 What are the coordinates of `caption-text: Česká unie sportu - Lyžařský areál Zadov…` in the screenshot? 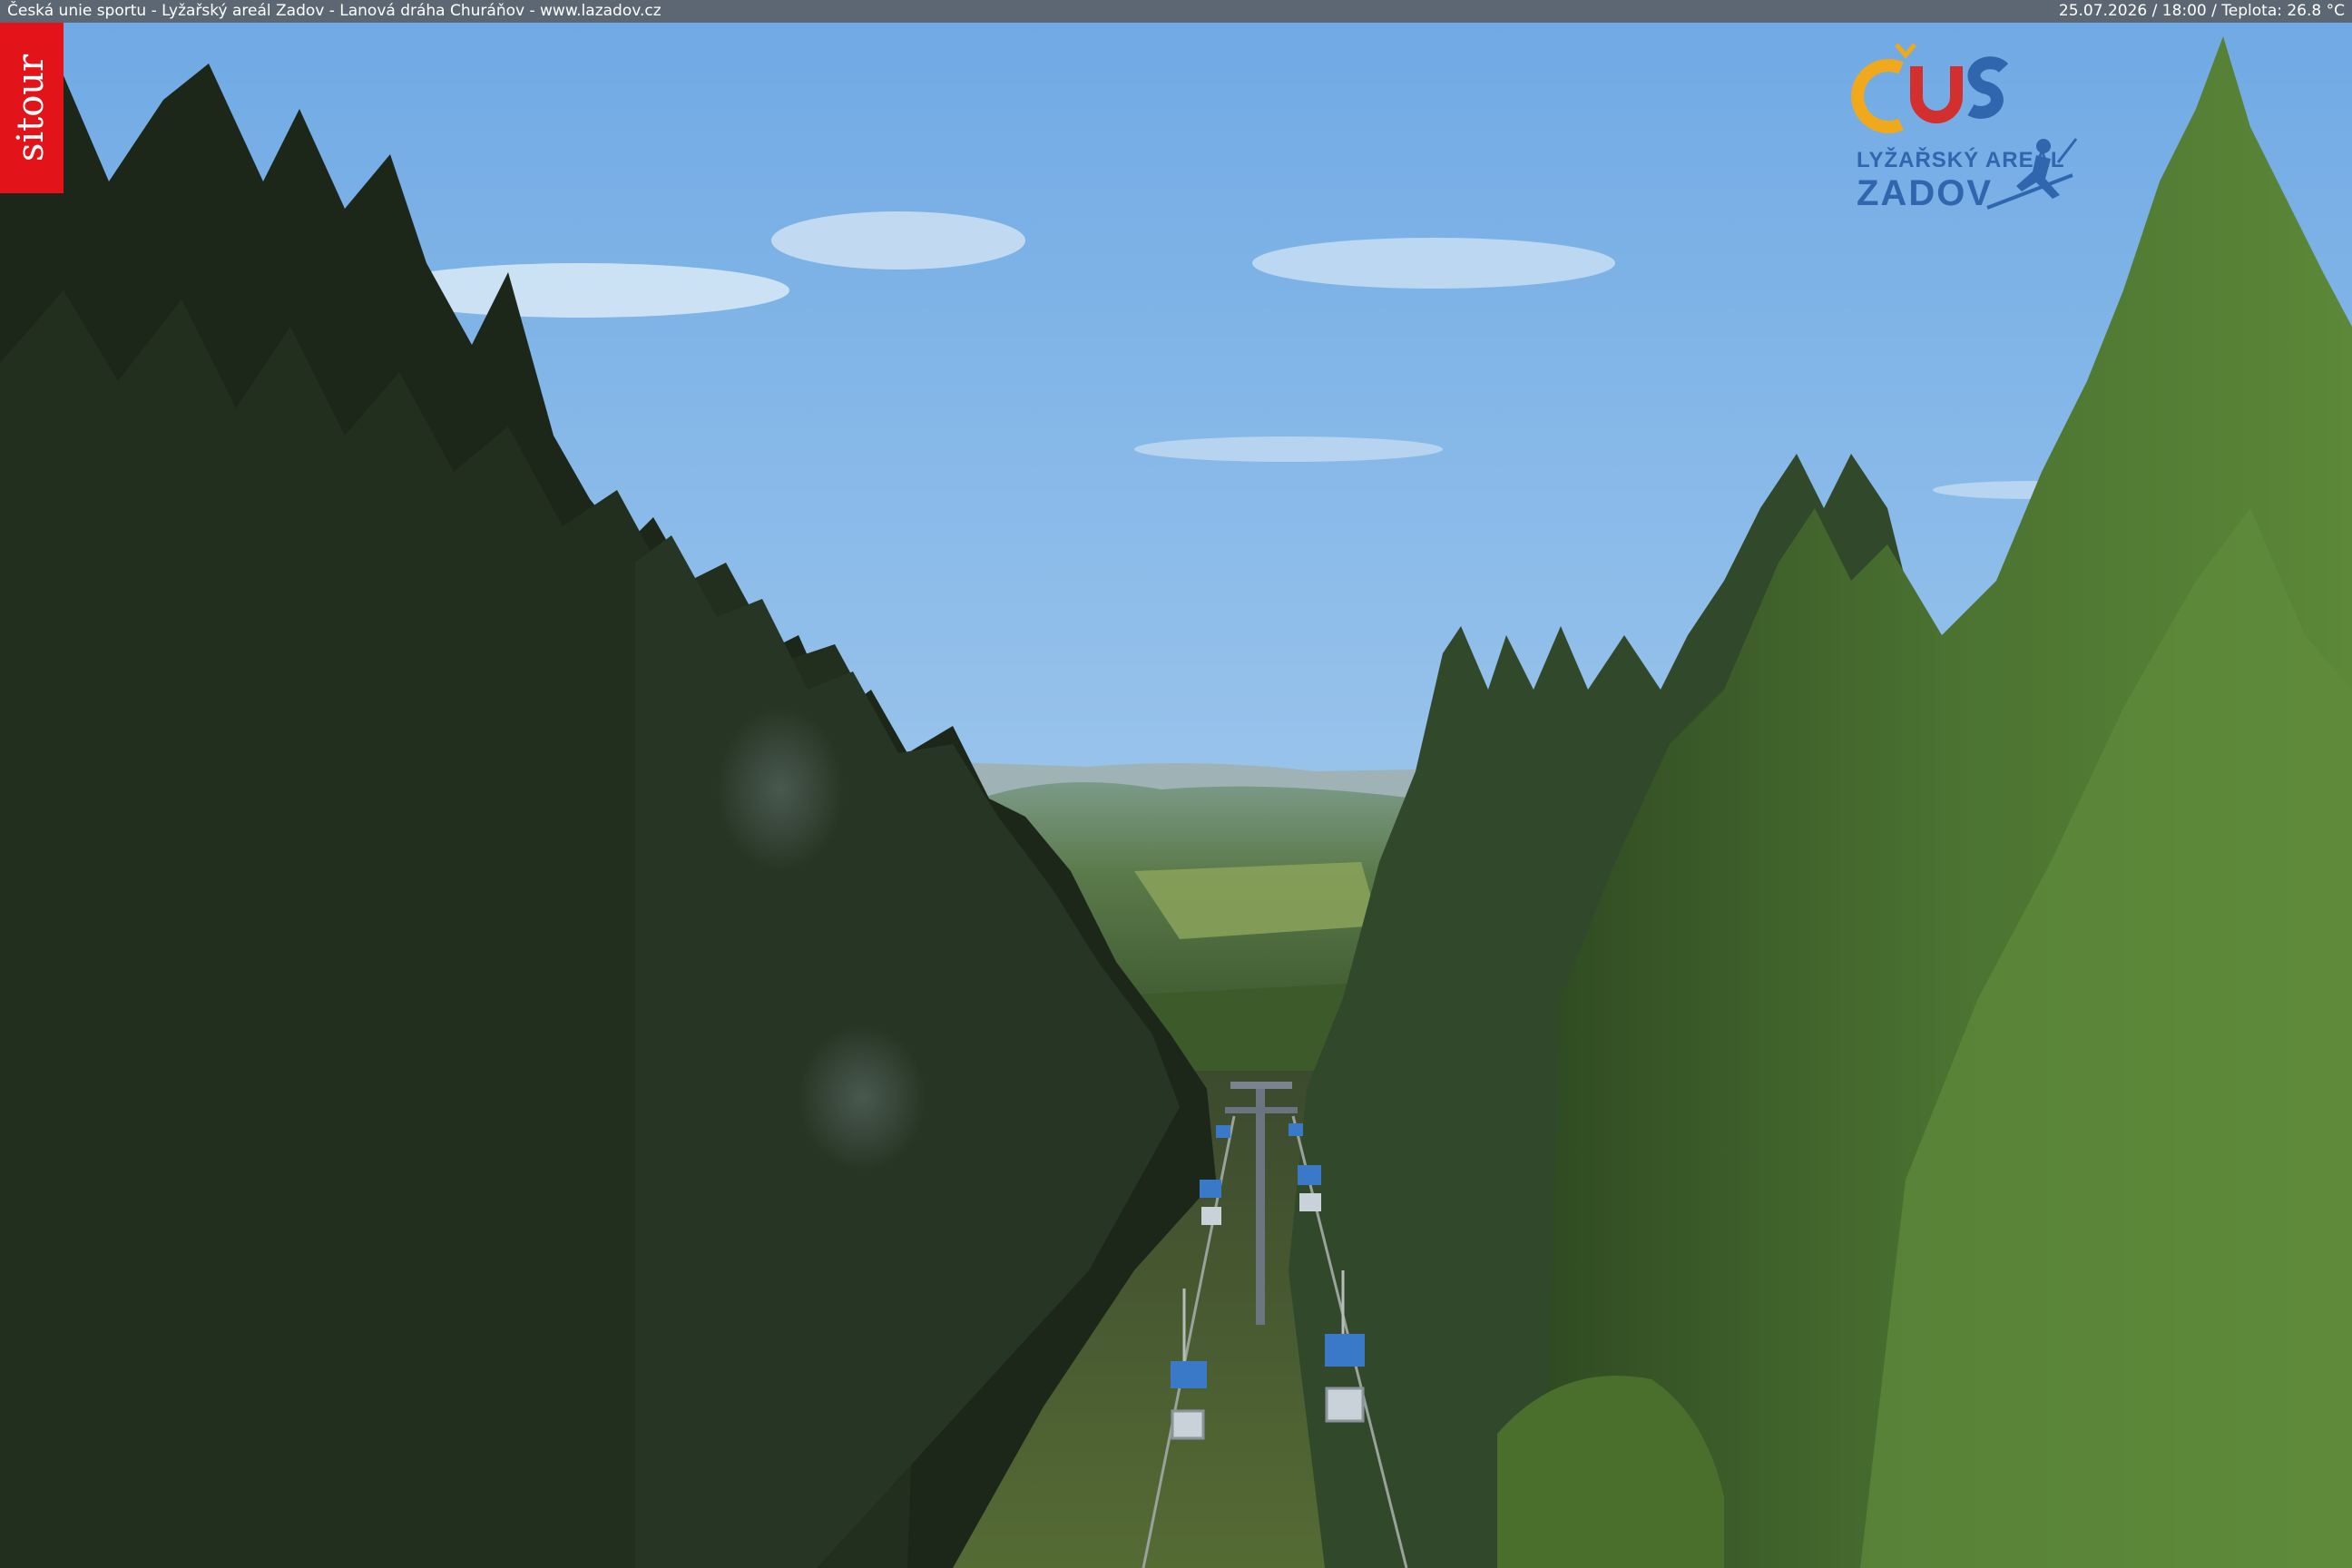 It's located at (334, 11).